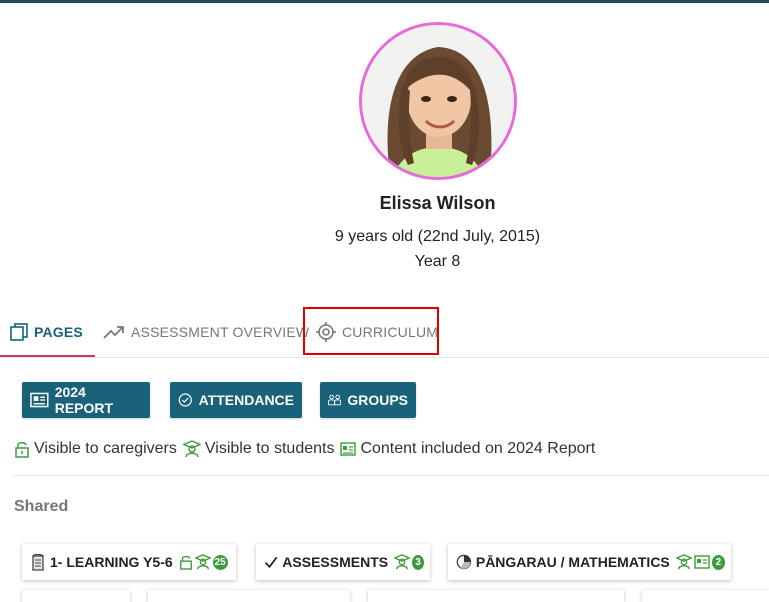  What do you see at coordinates (220, 331) in the screenshot?
I see `tab-assessment-overview-label: ASSESSMENT OVERVIEW` at bounding box center [220, 331].